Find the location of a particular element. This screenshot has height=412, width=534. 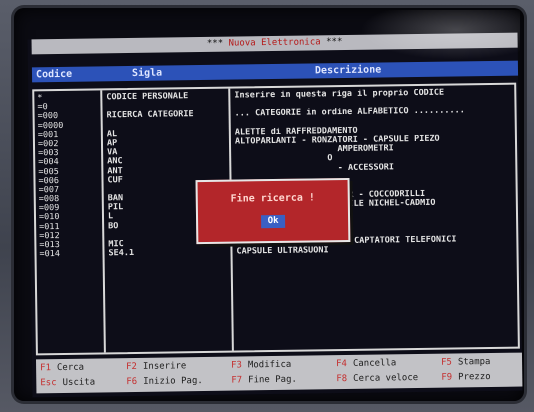

fkey-uscita: Esc Uscita is located at coordinates (67, 383).